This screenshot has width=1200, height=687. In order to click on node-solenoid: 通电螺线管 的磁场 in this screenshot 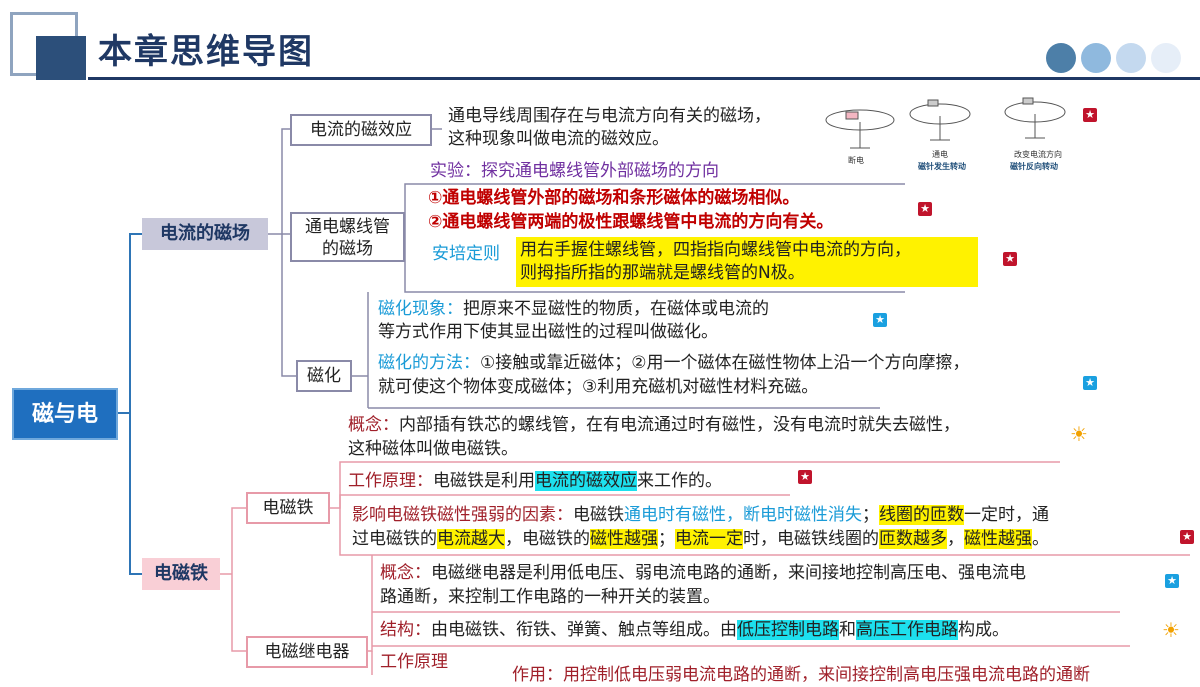, I will do `click(347, 237)`.